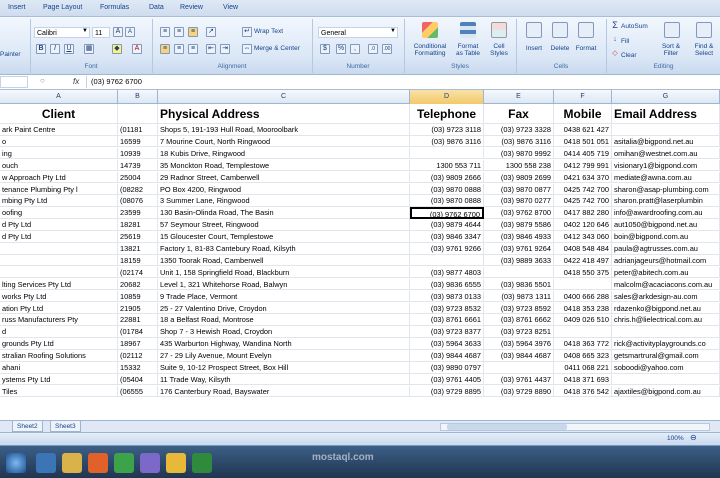 The height and width of the screenshot is (478, 720). Describe the element at coordinates (193, 49) in the screenshot. I see `align-right-icon: ≡` at that location.